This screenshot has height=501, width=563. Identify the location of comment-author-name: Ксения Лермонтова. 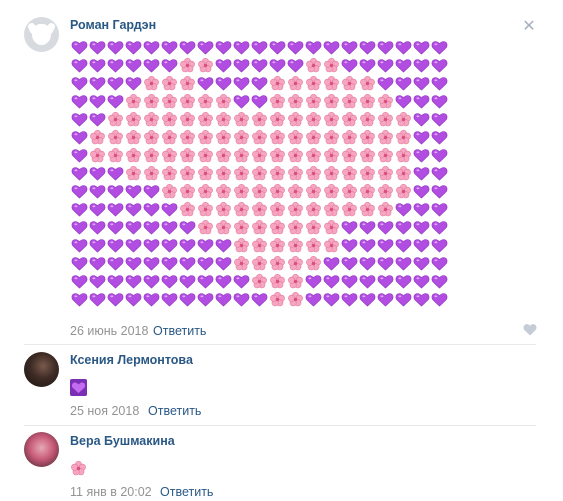
(131, 360).